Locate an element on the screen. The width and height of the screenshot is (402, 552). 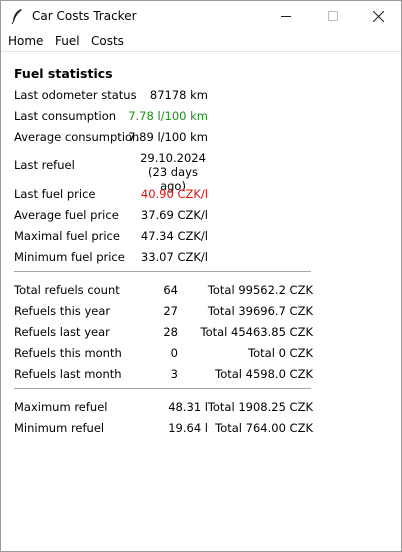
odometer-value: 87178 km is located at coordinates (178, 95).